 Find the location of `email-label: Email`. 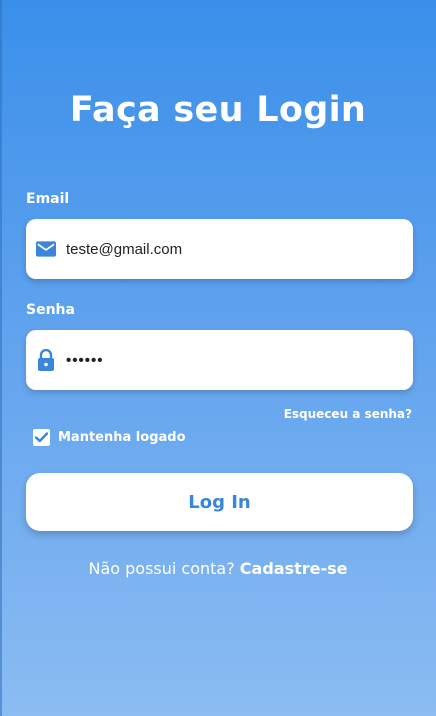

email-label: Email is located at coordinates (48, 199).